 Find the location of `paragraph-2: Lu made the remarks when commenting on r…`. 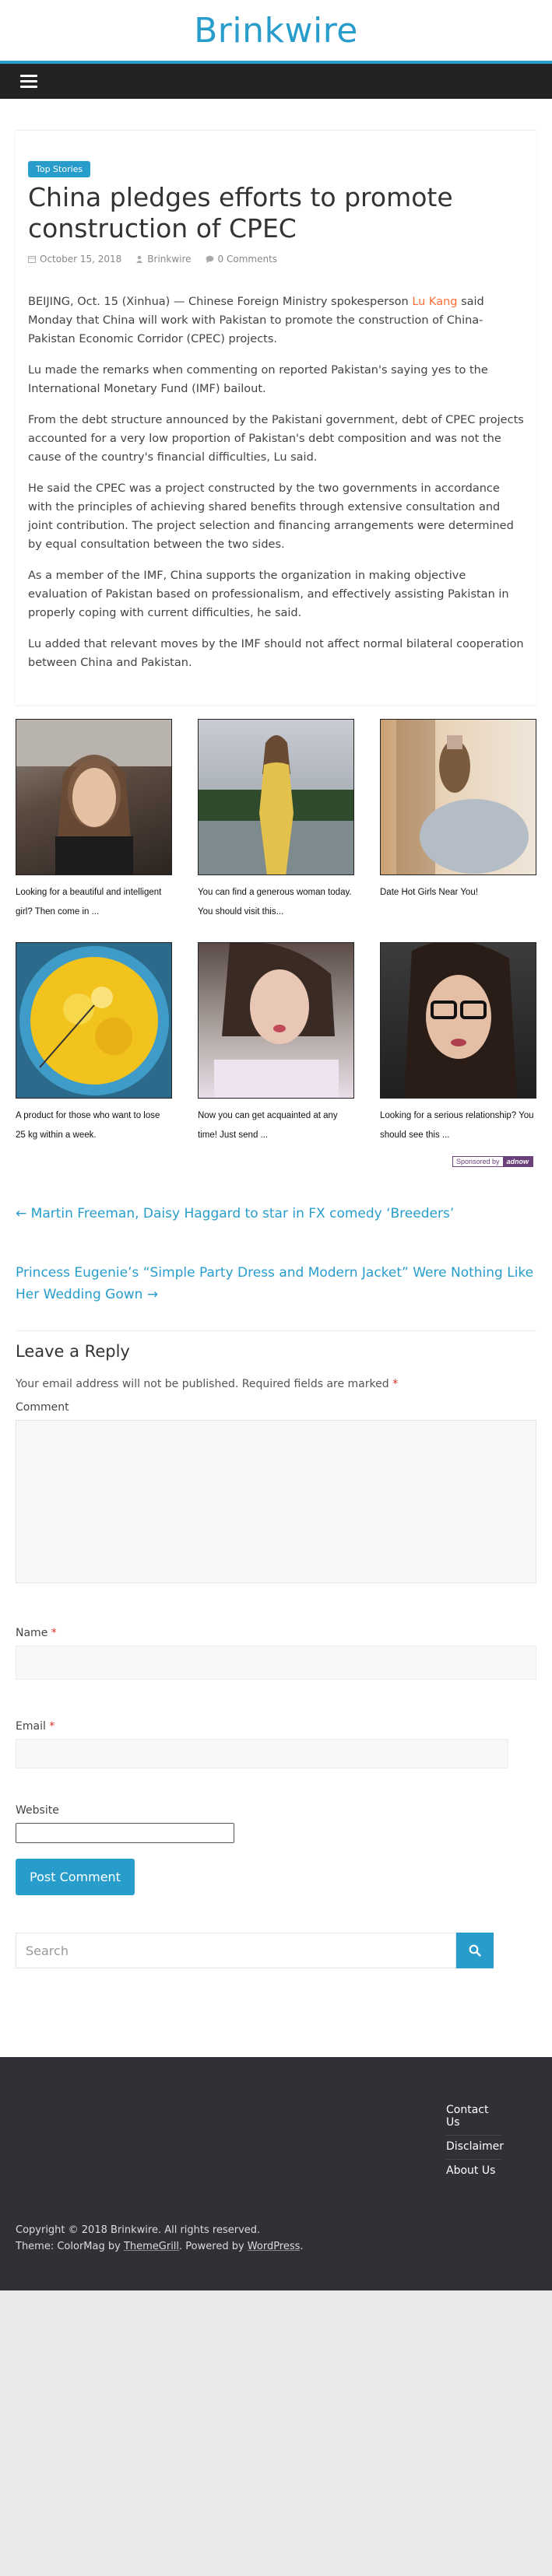

paragraph-2: Lu made the remarks when commenting on r… is located at coordinates (258, 379).